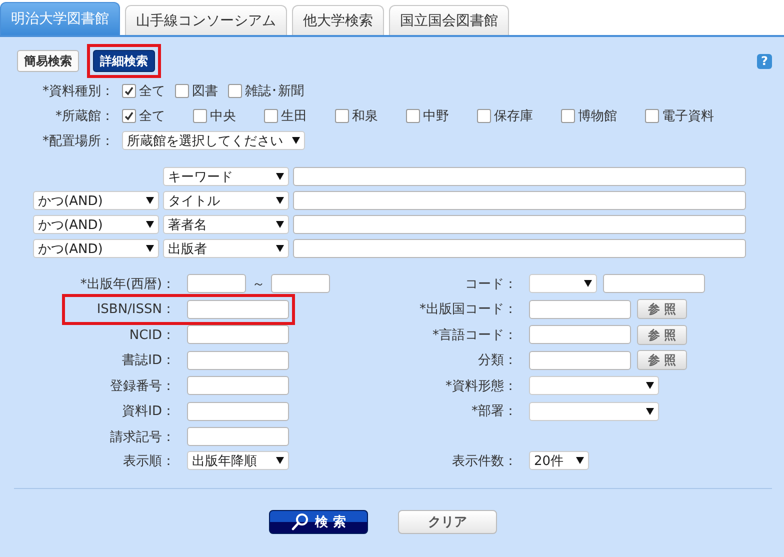 This screenshot has width=784, height=557. What do you see at coordinates (589, 115) in the screenshot?
I see `checkbox-option: 博物館` at bounding box center [589, 115].